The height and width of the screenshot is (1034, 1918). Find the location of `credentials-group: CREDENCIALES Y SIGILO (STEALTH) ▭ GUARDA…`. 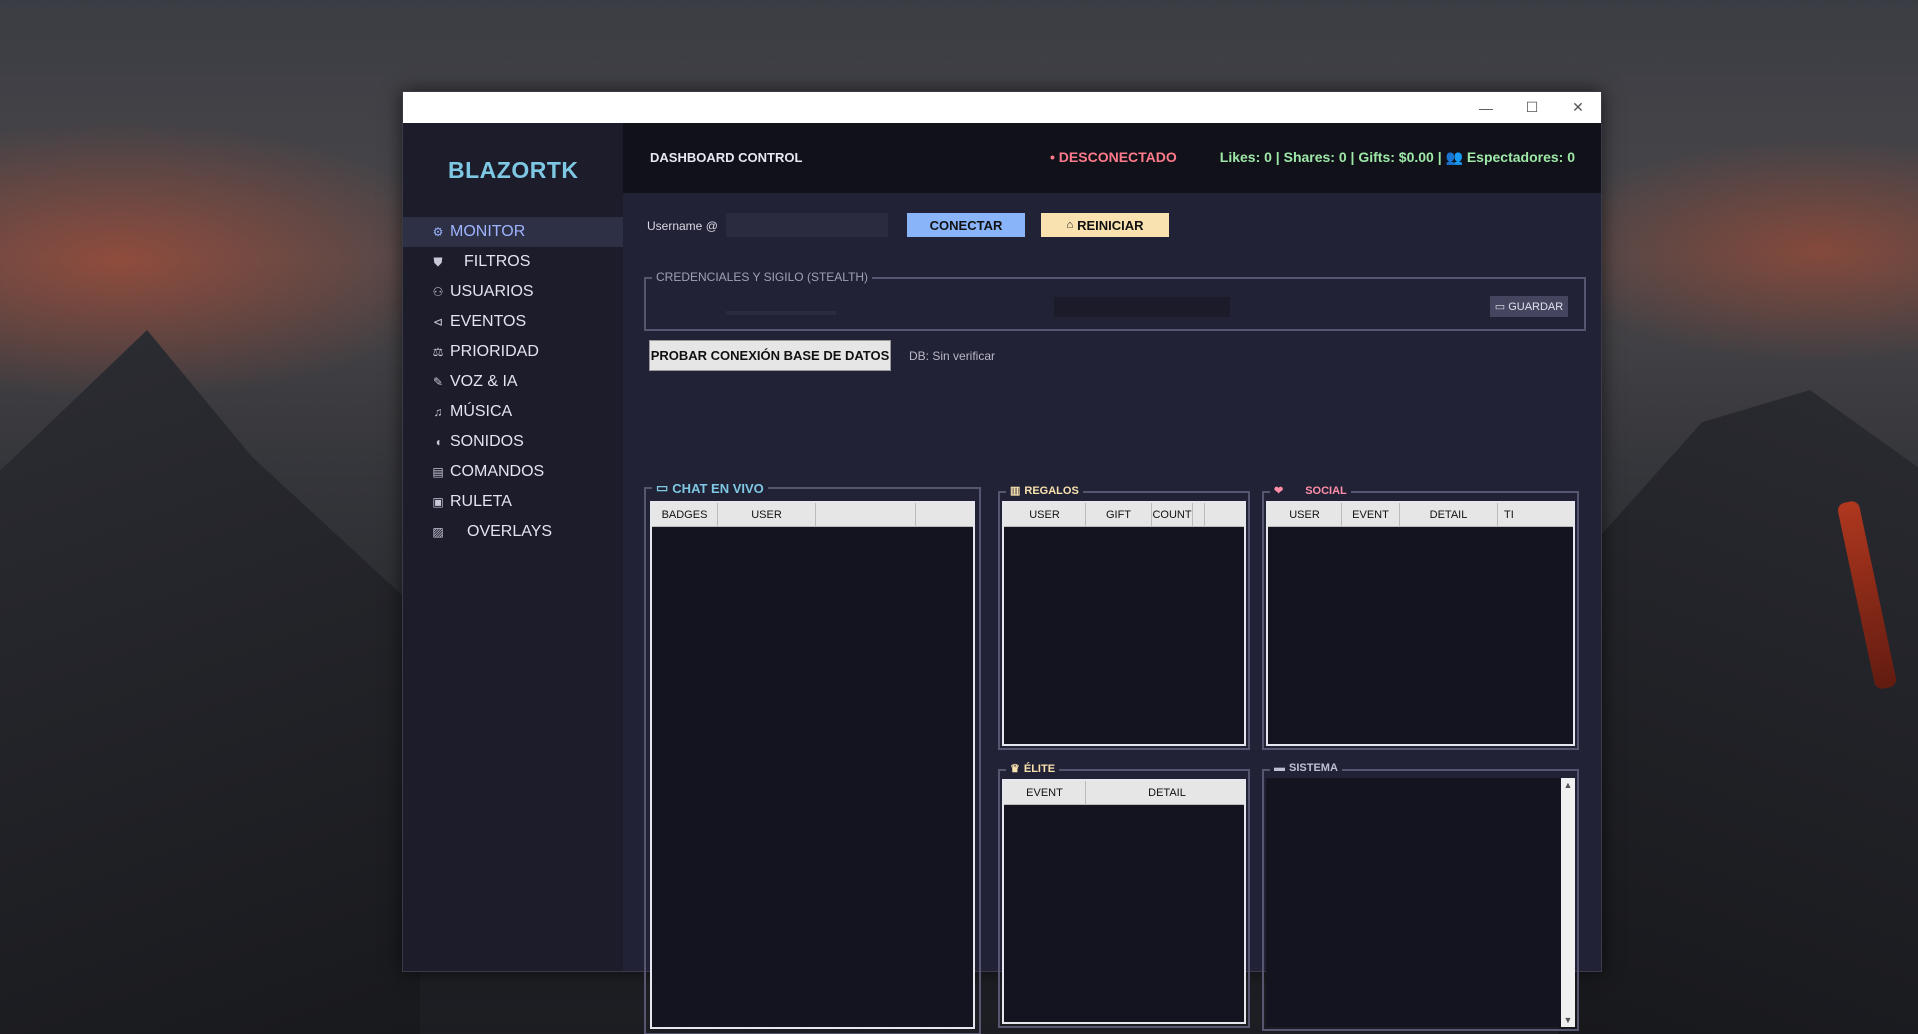

credentials-group: CREDENCIALES Y SIGILO (STEALTH) ▭ GUARDA… is located at coordinates (1115, 300).